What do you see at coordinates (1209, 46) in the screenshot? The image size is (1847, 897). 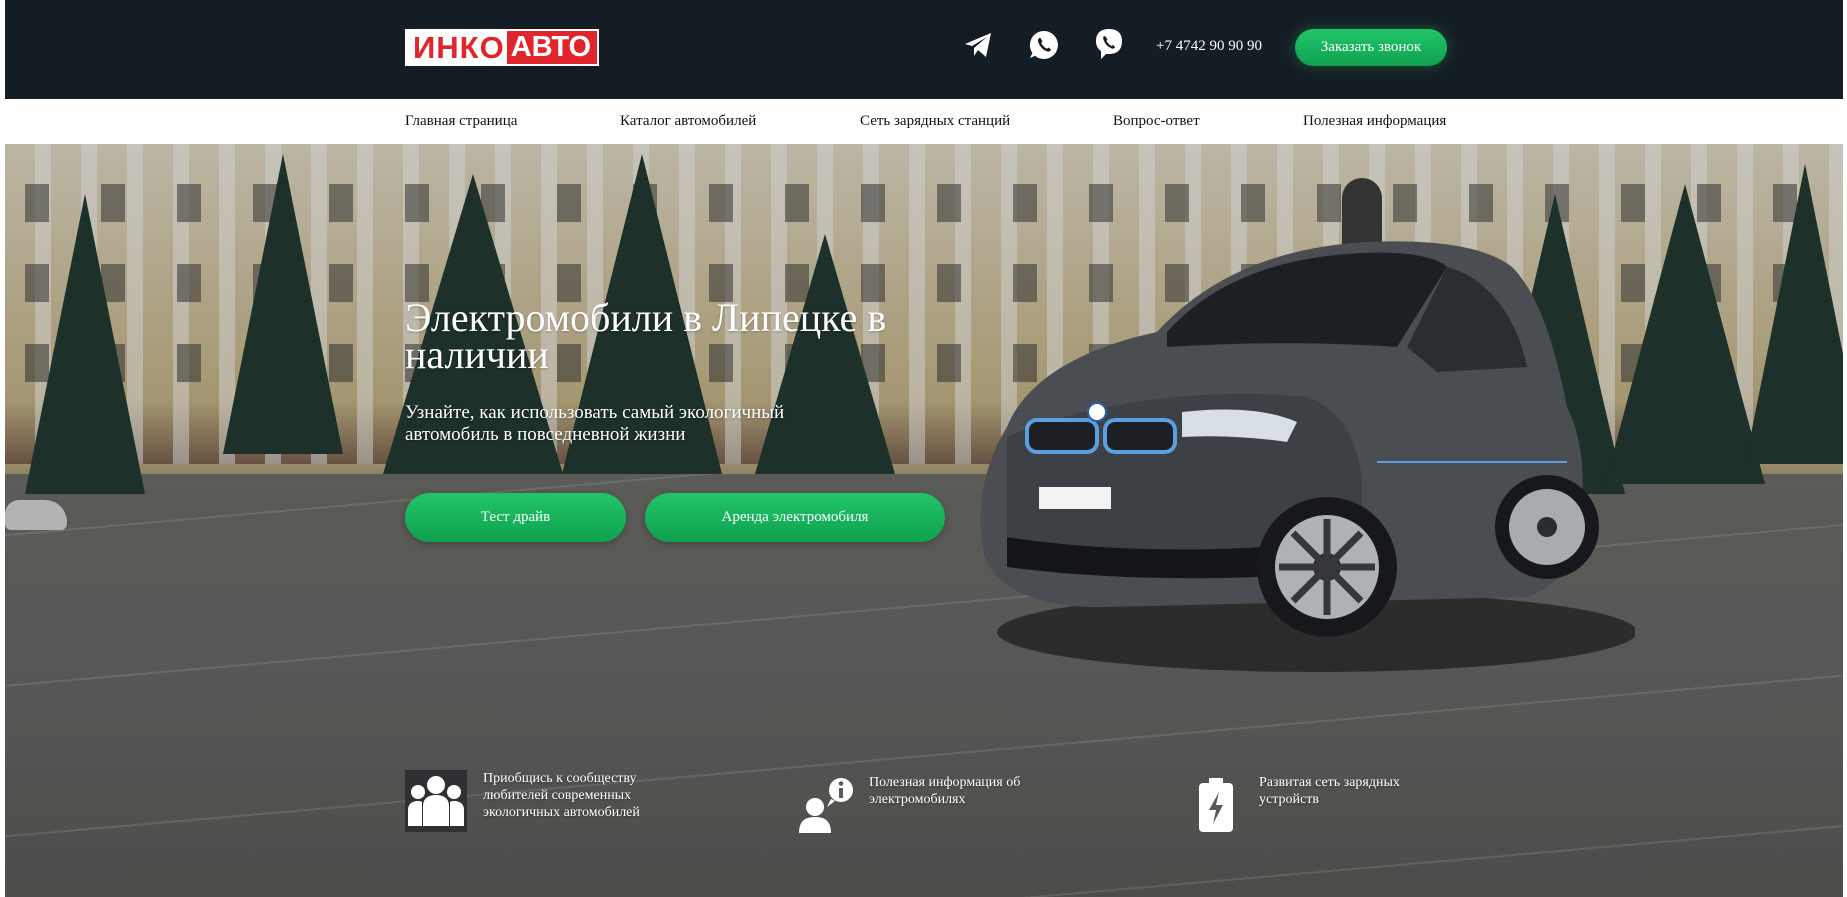 I see `phone-number: +7 4742 90 90 90` at bounding box center [1209, 46].